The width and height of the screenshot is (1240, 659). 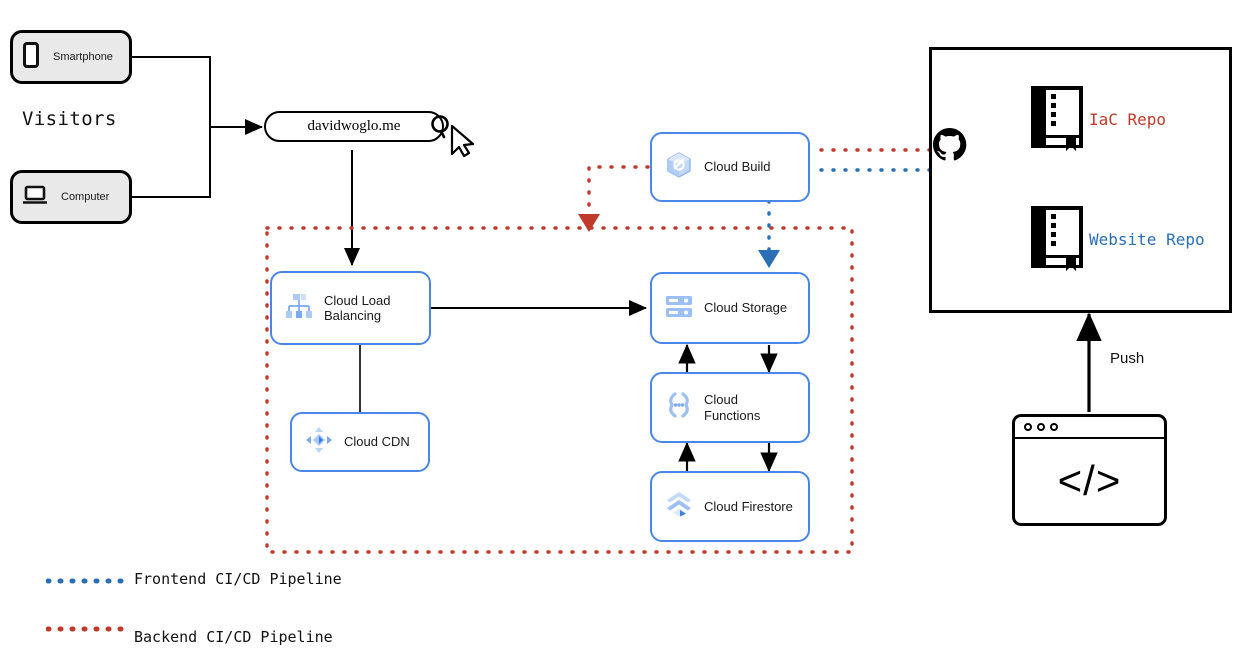 I want to click on editor-content: </>, so click(x=1089, y=481).